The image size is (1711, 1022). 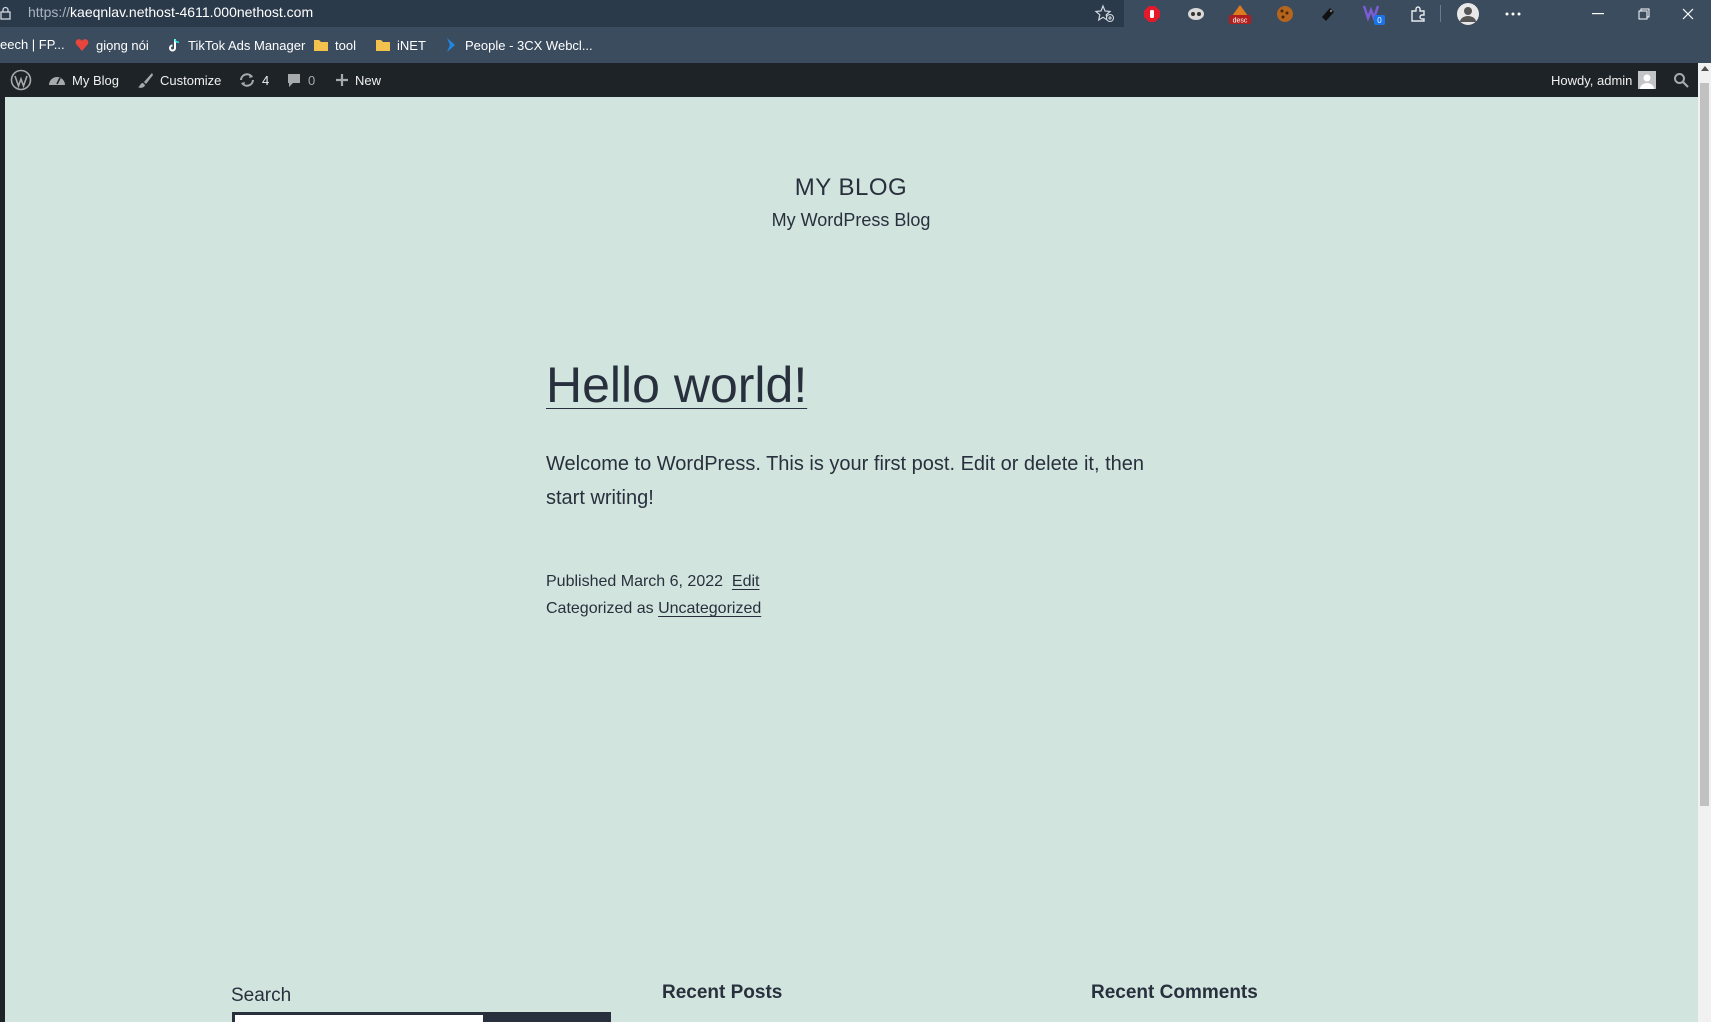 I want to click on bookmark-label: giọng nói, so click(x=122, y=45).